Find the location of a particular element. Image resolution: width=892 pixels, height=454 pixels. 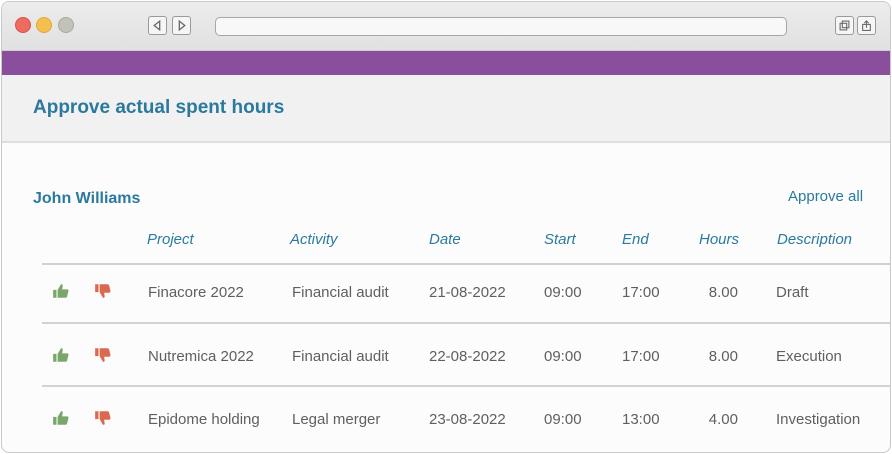

cell-date: 21-08-2022 is located at coordinates (467, 292).